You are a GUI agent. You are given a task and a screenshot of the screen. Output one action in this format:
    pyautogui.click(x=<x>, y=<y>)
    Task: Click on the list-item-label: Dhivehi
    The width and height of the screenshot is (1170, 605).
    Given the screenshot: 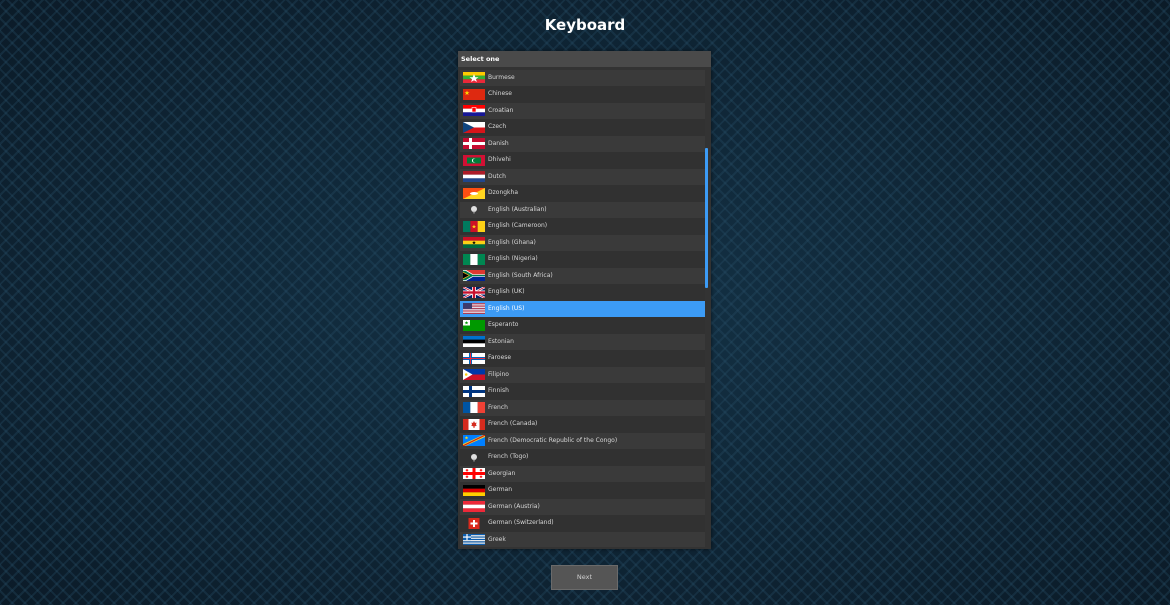 What is the action you would take?
    pyautogui.click(x=499, y=159)
    